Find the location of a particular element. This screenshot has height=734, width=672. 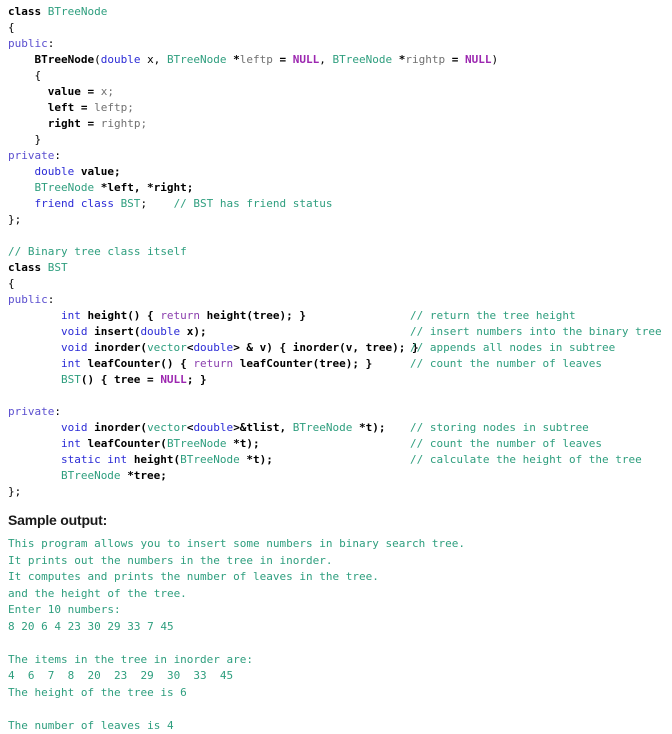

code-token: value; is located at coordinates (101, 171).